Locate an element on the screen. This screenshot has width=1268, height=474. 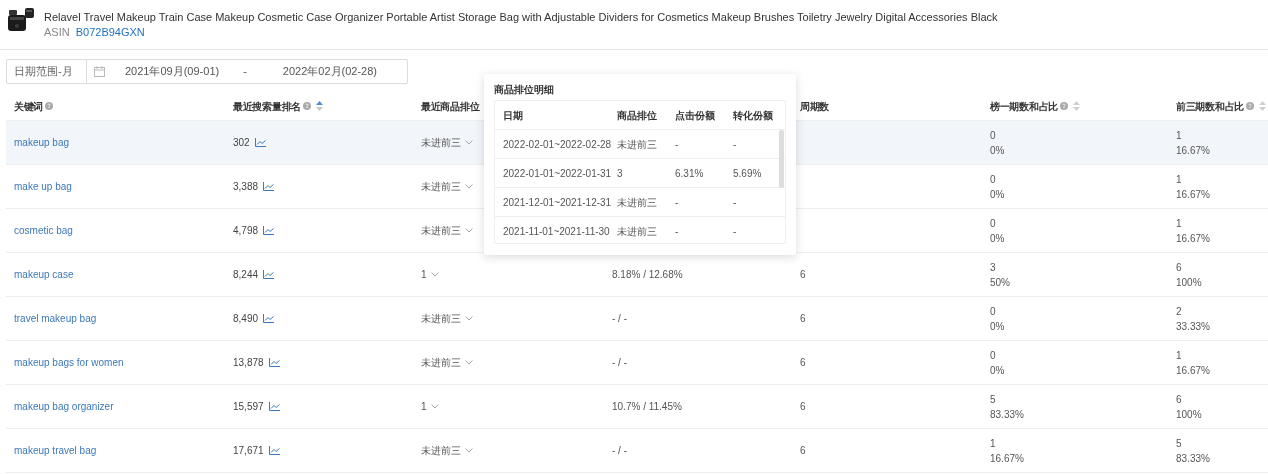
table-cell-text: 17,671 is located at coordinates (248, 451).